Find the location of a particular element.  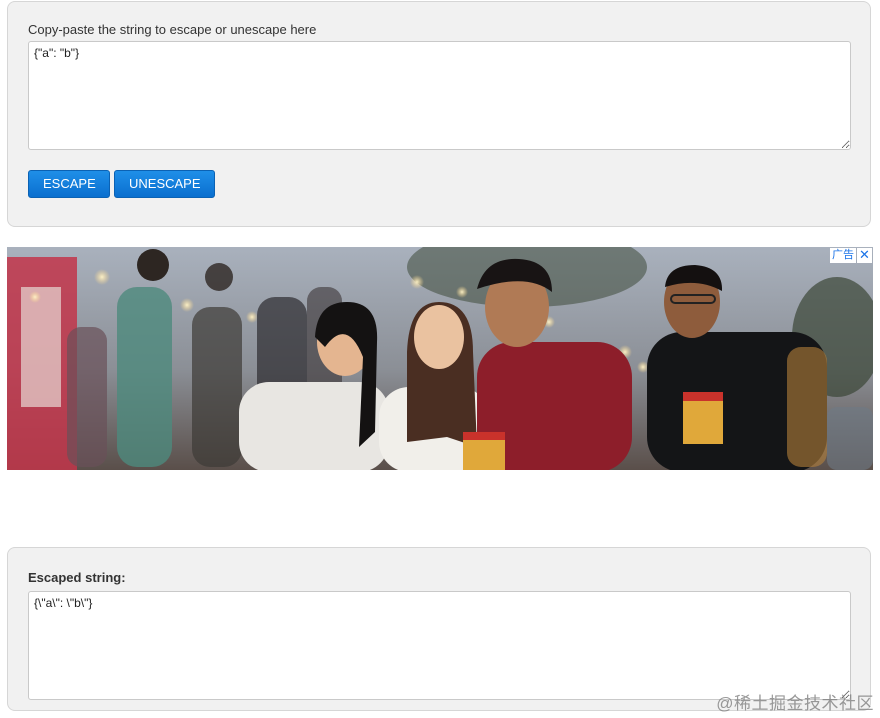

watermark: @稀土掘金技术社区 is located at coordinates (795, 703).